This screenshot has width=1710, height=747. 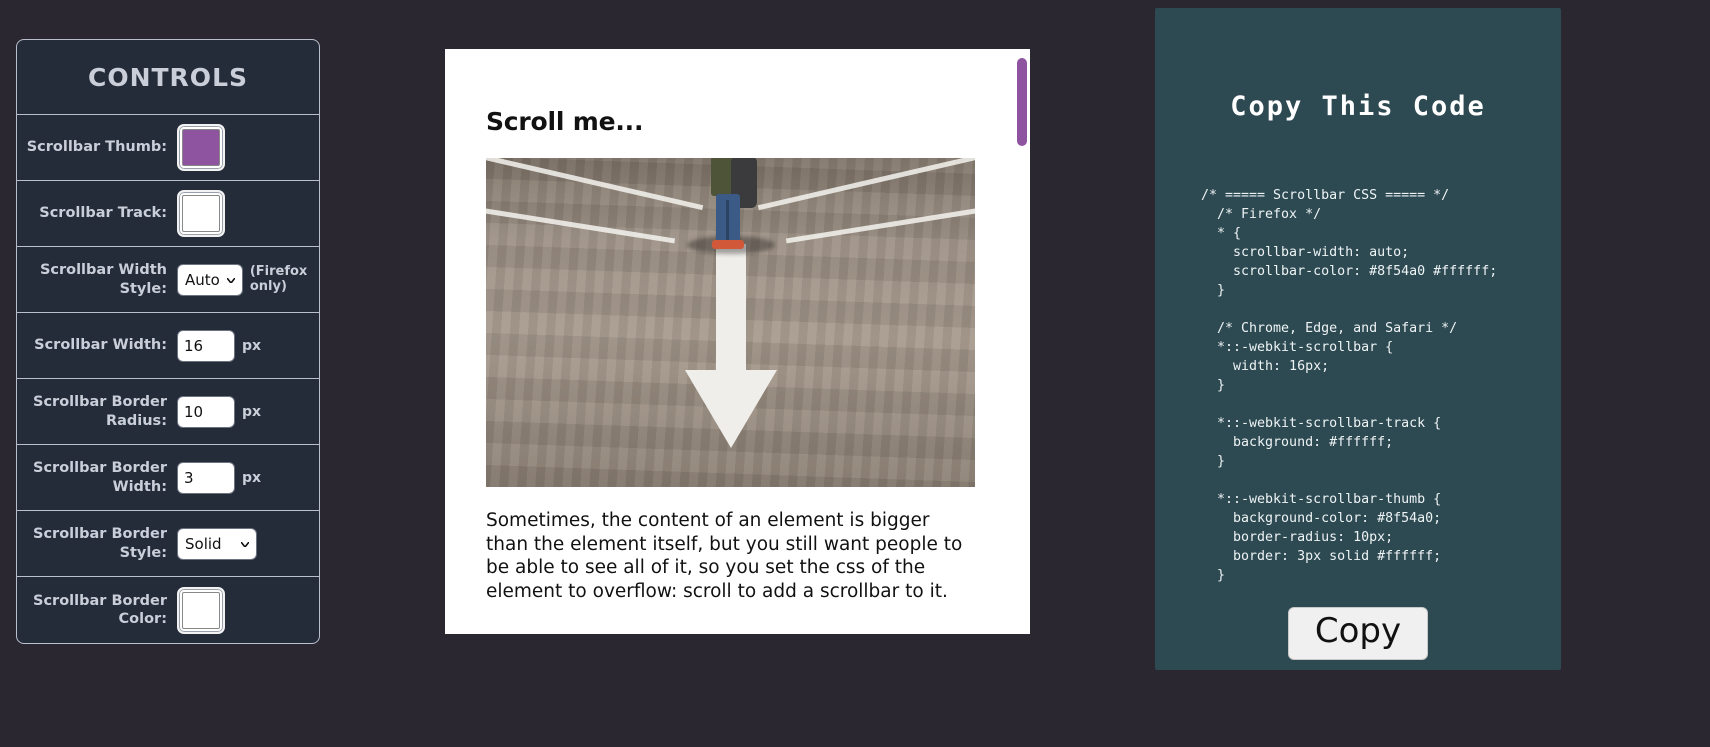 What do you see at coordinates (96, 147) in the screenshot?
I see `control-label: Scrollbar Thumb:` at bounding box center [96, 147].